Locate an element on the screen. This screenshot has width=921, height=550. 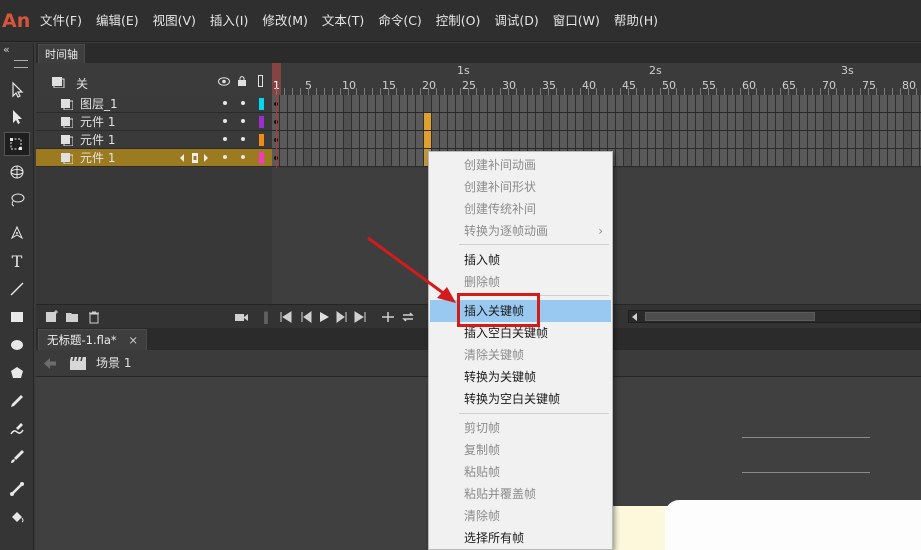
menu-item-convert-frame-by-frame: 转换为逐帧动画 › is located at coordinates (520, 231).